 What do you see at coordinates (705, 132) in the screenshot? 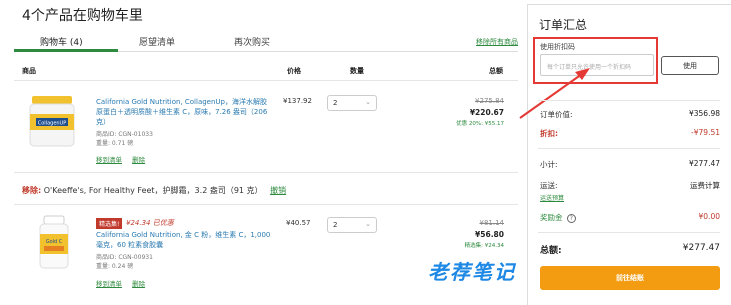
I see `discount-value: -¥79.51` at bounding box center [705, 132].